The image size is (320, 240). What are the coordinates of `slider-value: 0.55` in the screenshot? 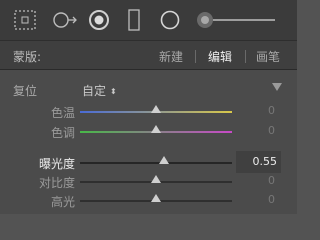 It's located at (265, 161).